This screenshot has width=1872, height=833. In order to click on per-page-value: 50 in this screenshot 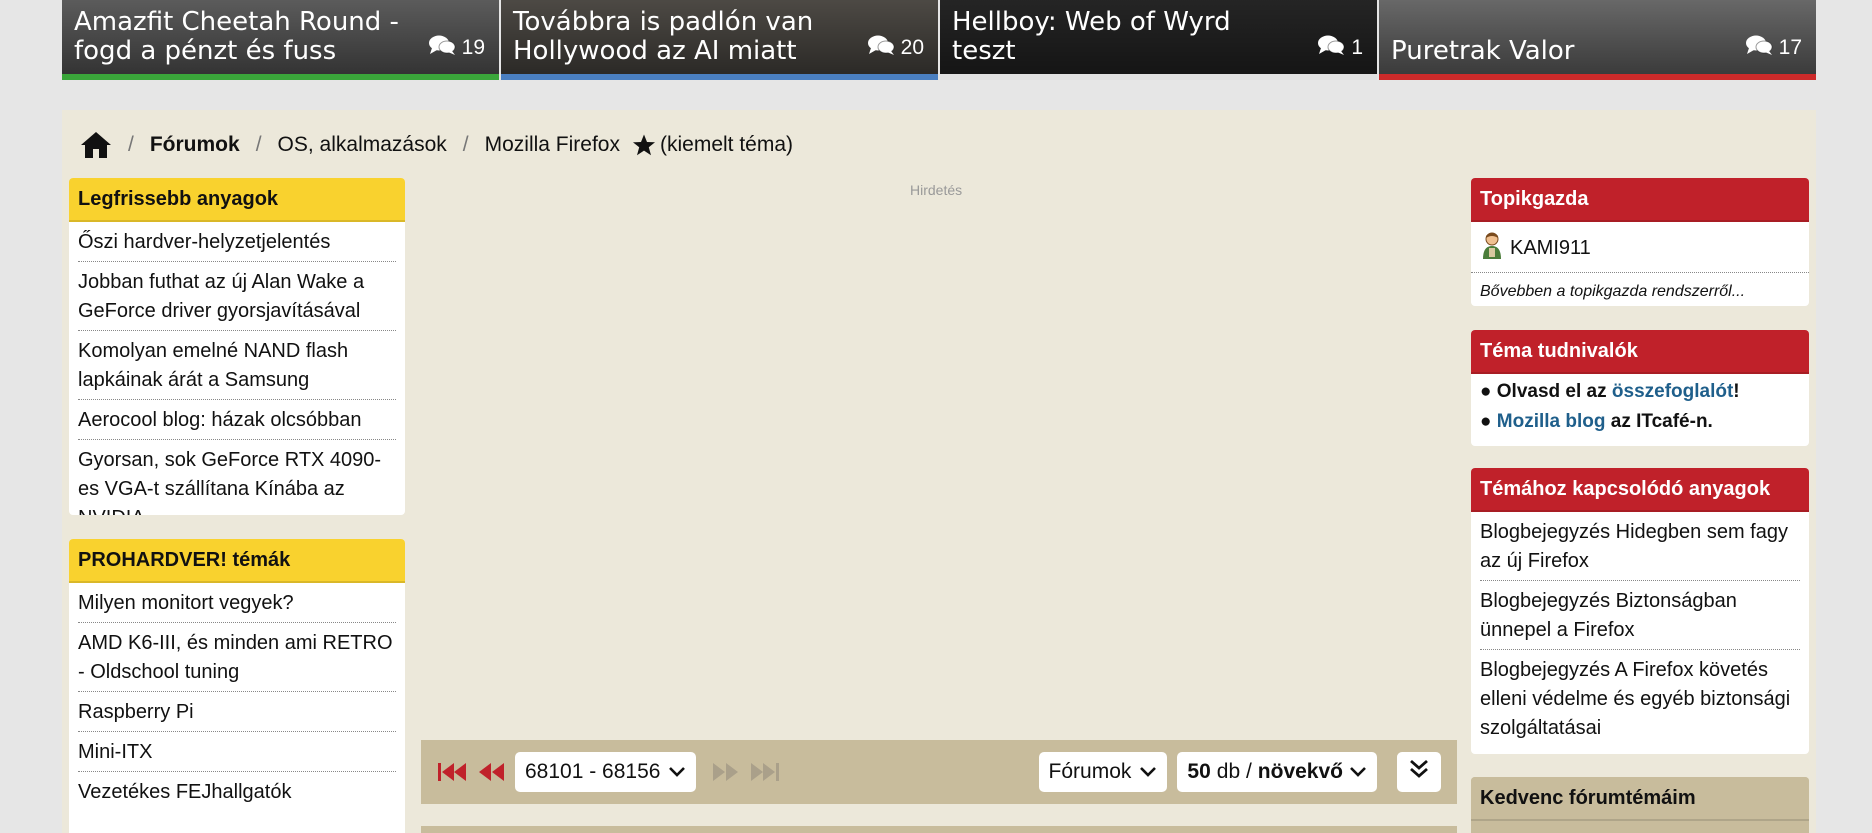, I will do `click(1199, 771)`.